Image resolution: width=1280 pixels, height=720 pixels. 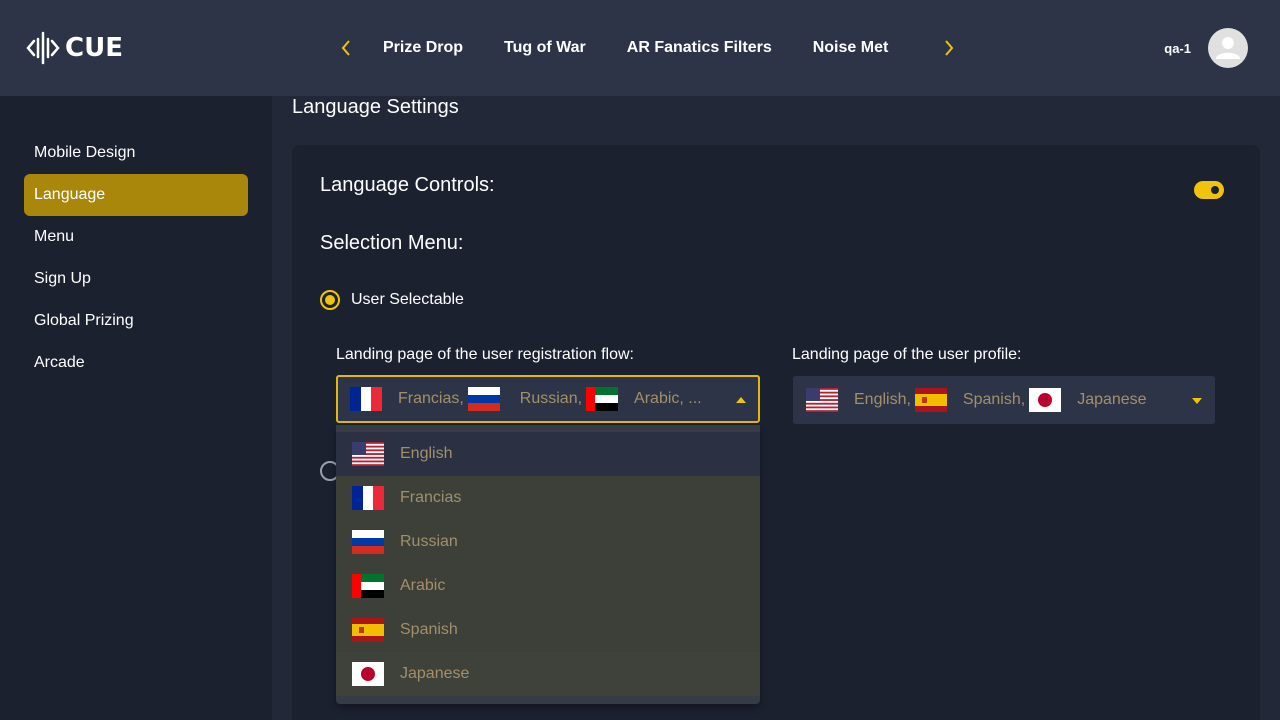 What do you see at coordinates (548, 674) in the screenshot?
I see `language-option-japanese: Japanese` at bounding box center [548, 674].